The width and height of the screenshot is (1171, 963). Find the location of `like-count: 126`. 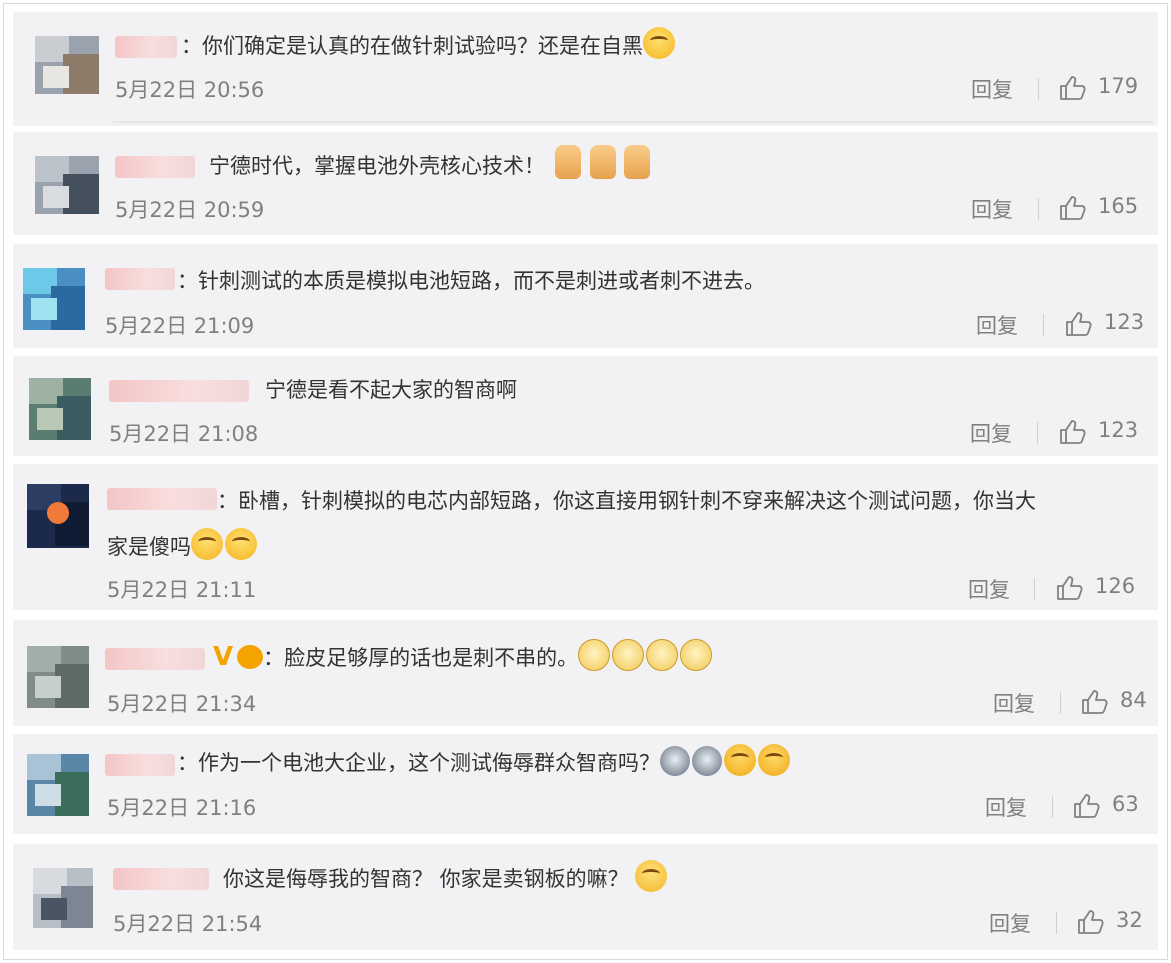

like-count: 126 is located at coordinates (1115, 586).